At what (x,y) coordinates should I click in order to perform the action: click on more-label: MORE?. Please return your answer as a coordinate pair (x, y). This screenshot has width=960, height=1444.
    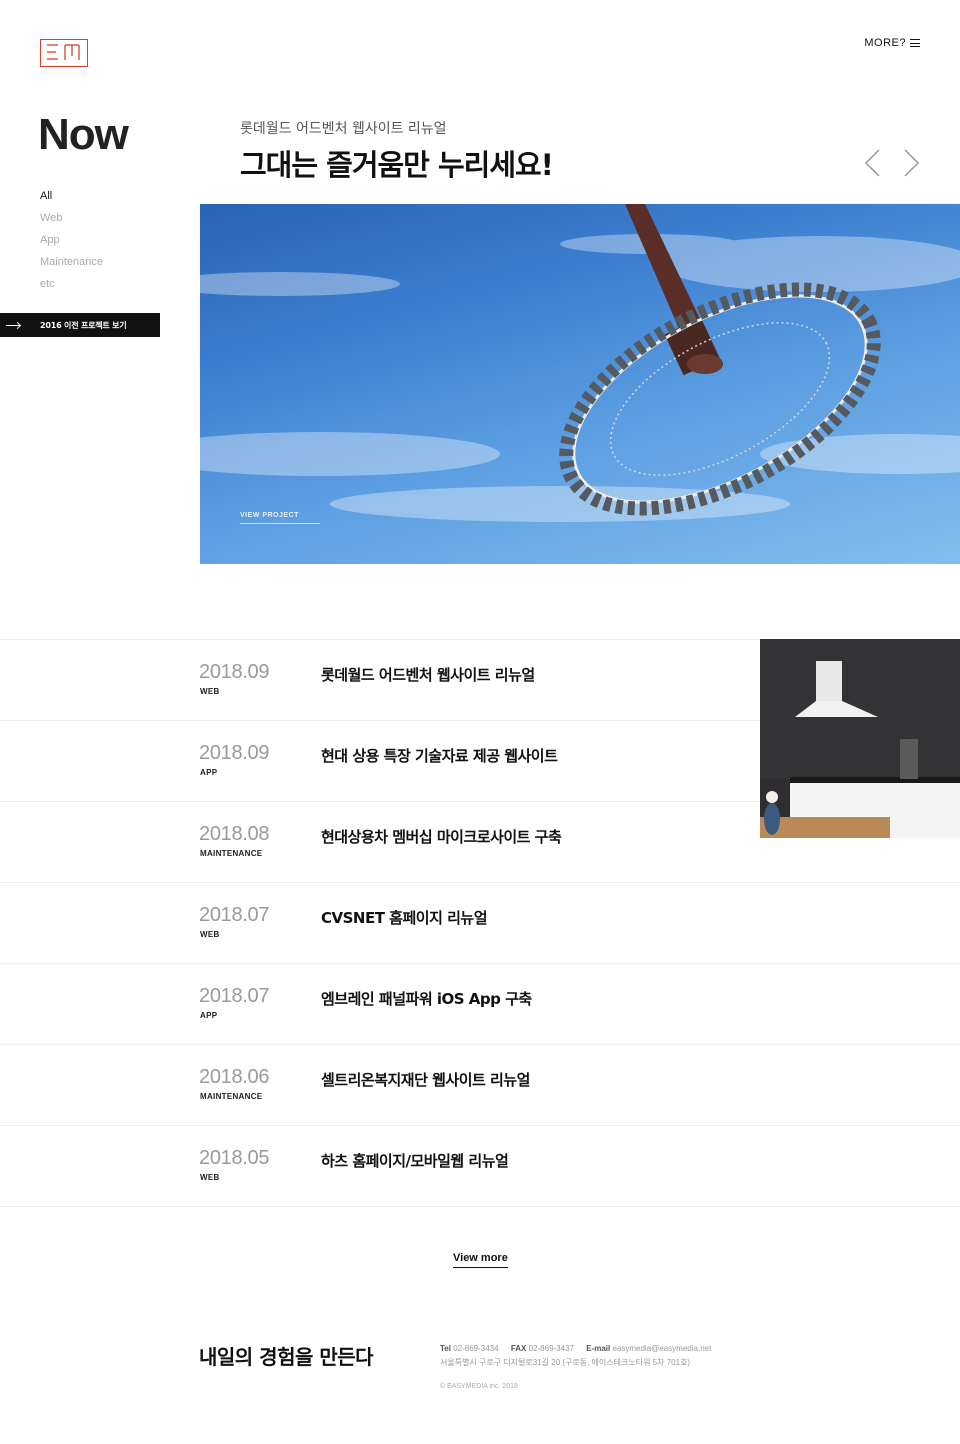
    Looking at the image, I should click on (885, 43).